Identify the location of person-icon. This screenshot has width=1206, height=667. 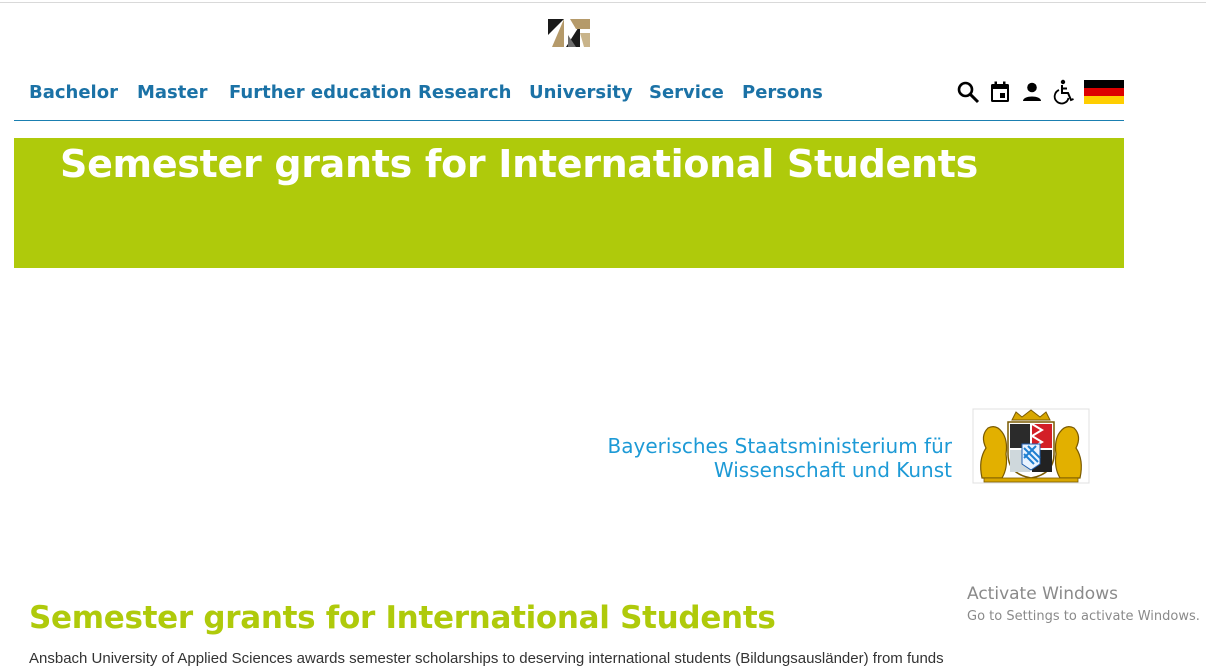
(1032, 91).